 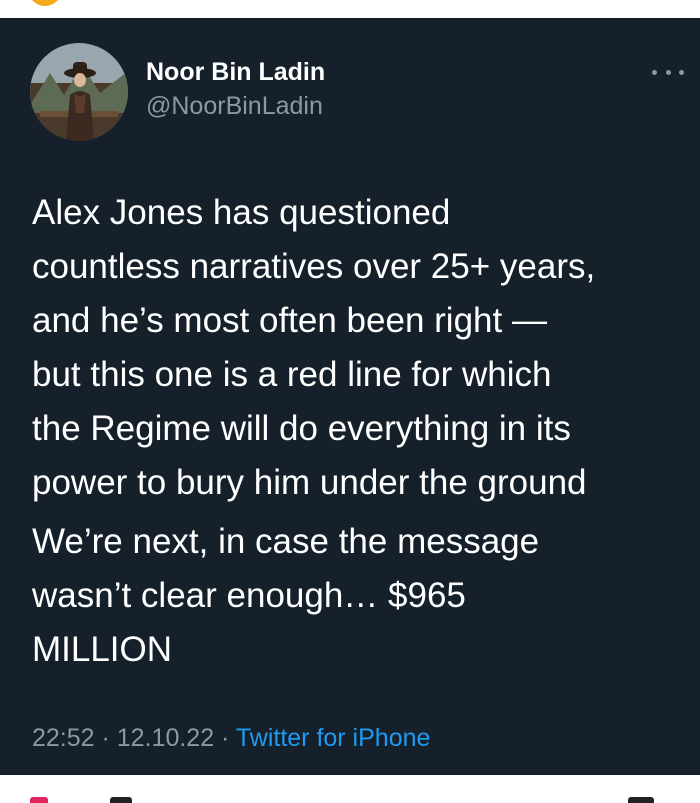 I want to click on tweet-meta: 22:52 · 12.10.22 · Twitter for iPhone, so click(x=231, y=738).